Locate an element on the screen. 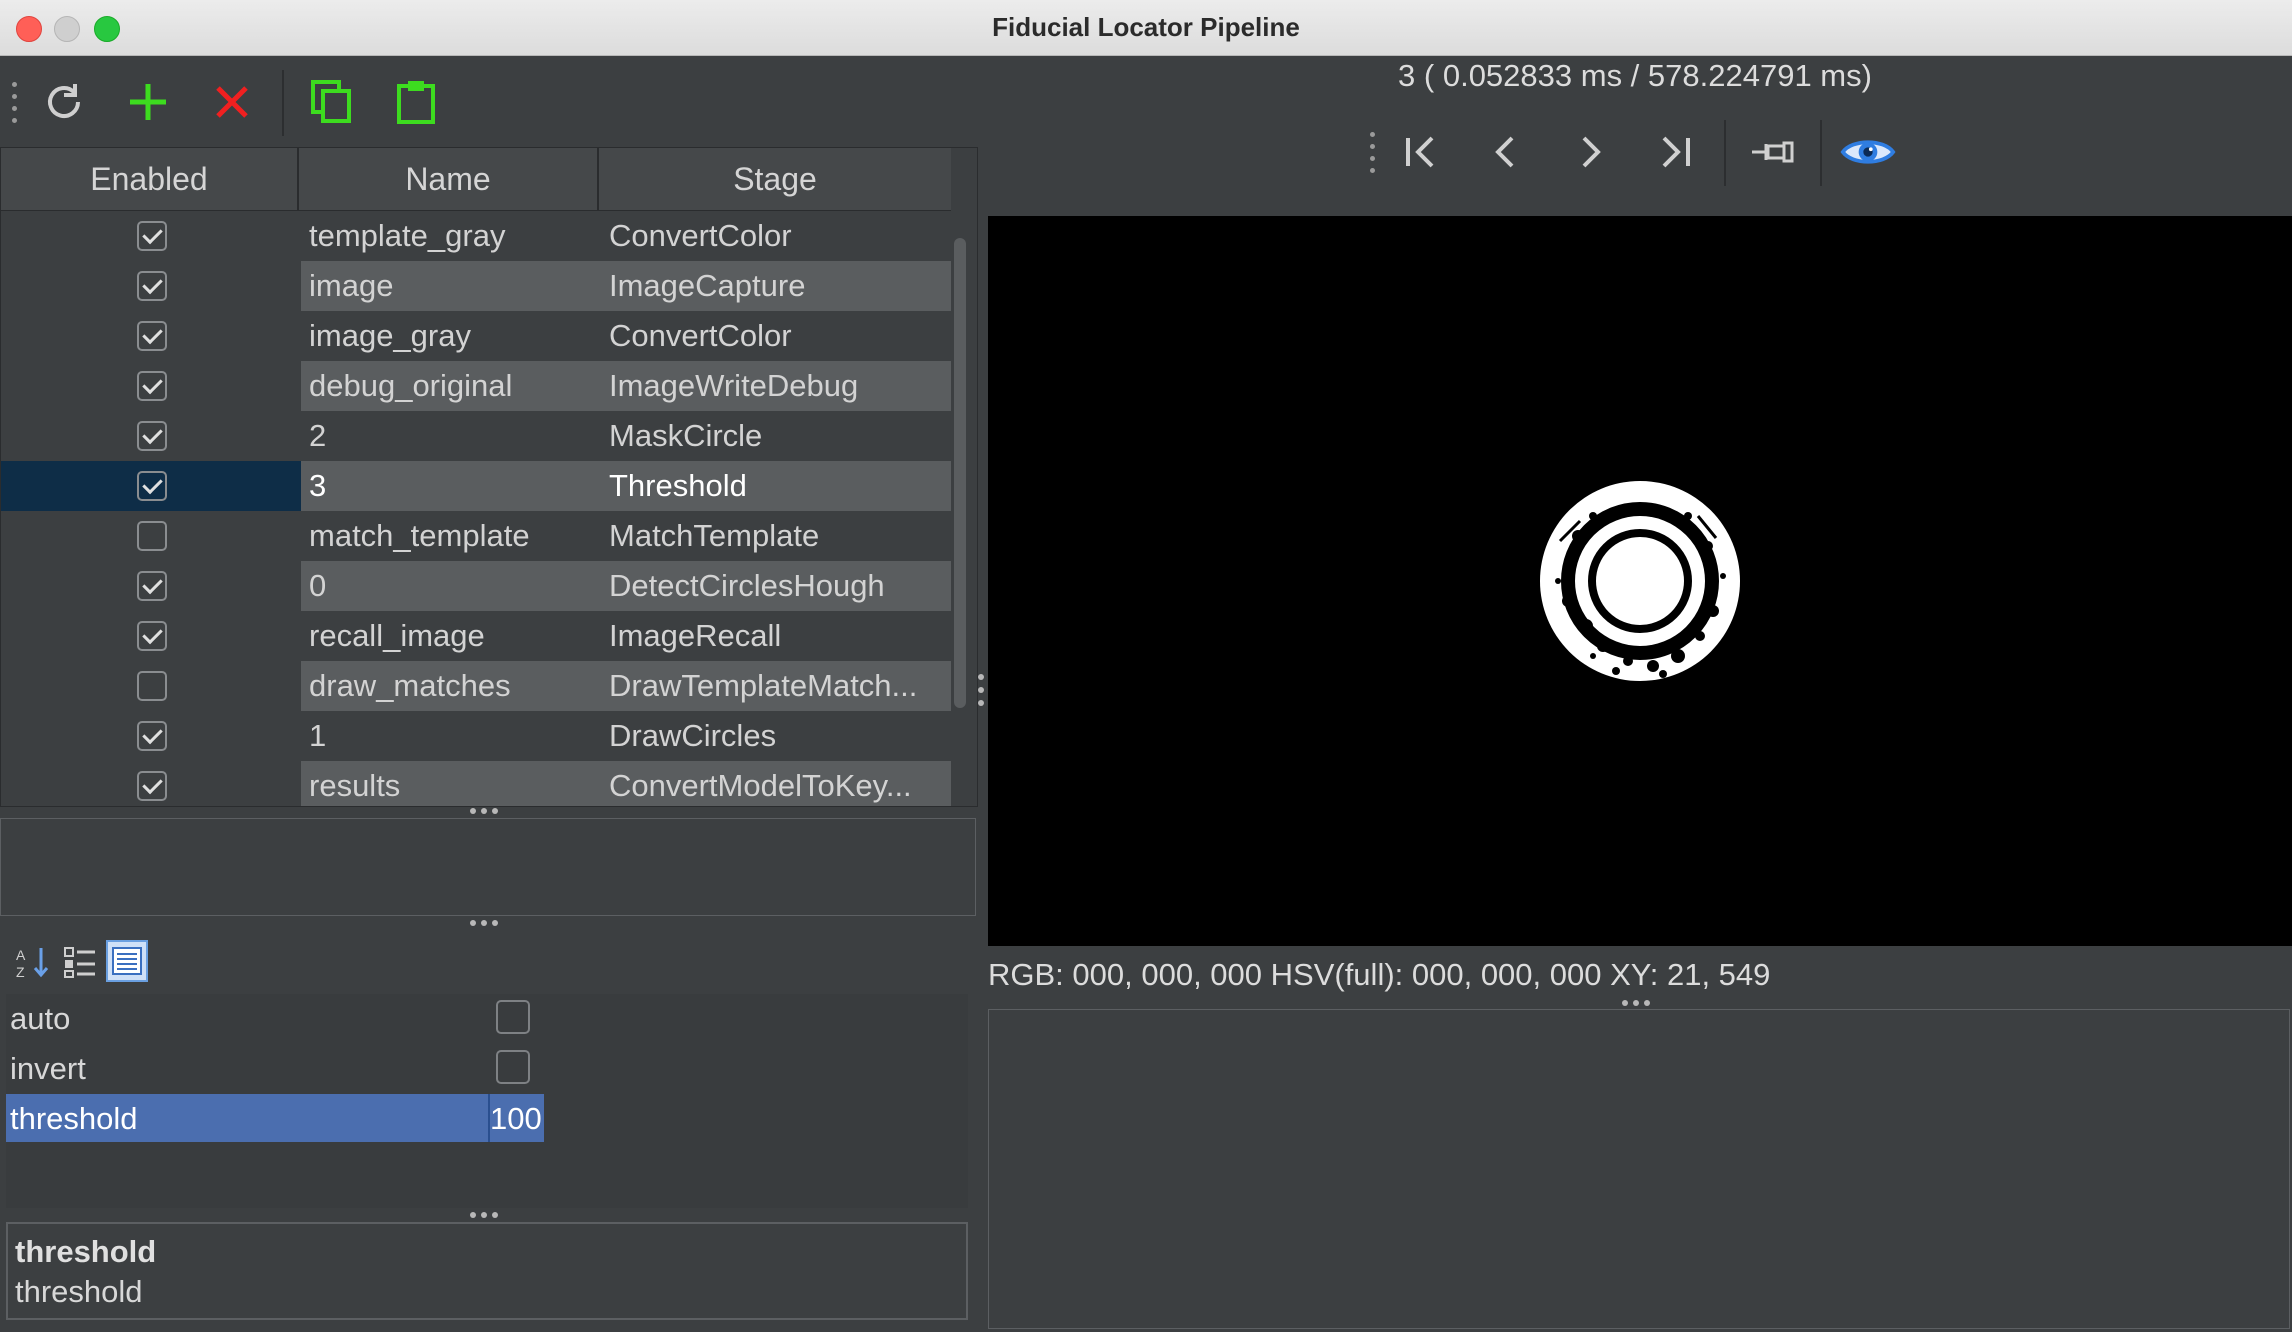 The height and width of the screenshot is (1332, 2292). column-header-name: Name is located at coordinates (449, 179).